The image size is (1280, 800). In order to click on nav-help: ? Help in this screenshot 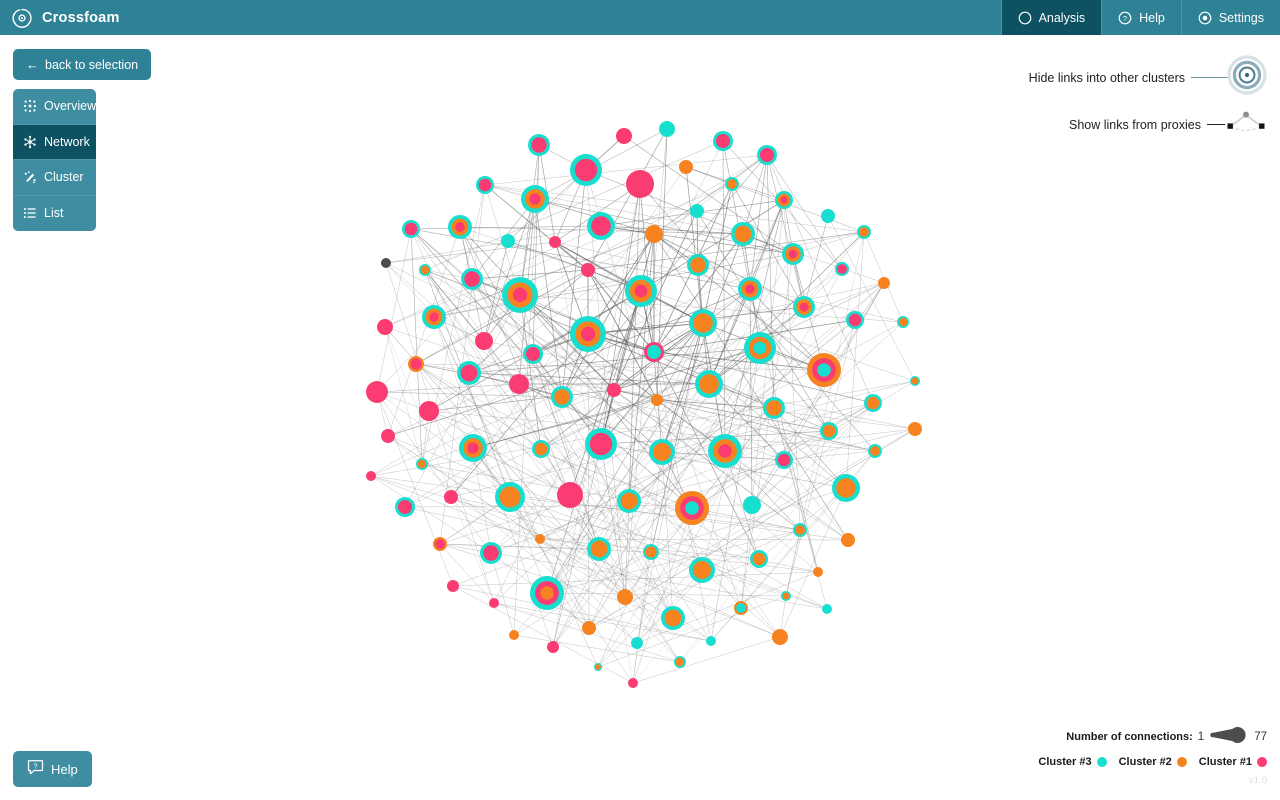, I will do `click(1141, 17)`.